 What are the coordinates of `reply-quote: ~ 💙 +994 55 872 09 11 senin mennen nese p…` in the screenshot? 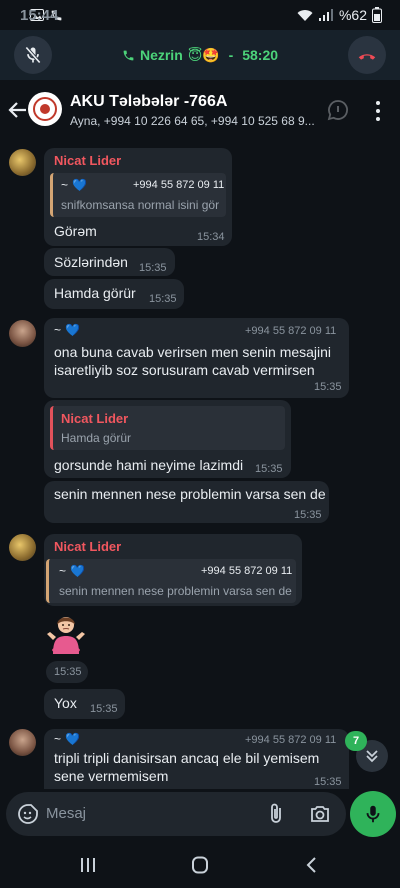 It's located at (171, 581).